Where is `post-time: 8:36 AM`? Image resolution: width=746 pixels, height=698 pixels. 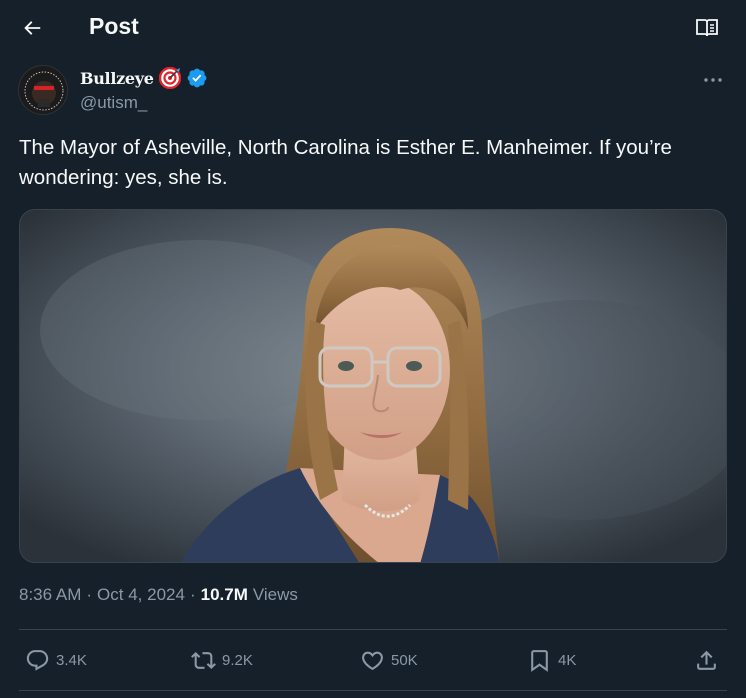 post-time: 8:36 AM is located at coordinates (50, 595).